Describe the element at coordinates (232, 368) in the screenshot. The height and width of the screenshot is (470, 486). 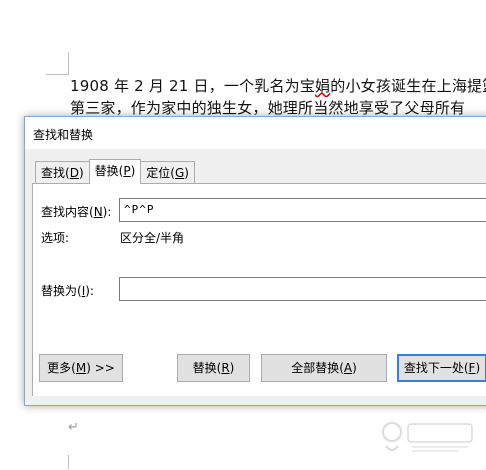
I see `replace-button-suffix: )` at that location.